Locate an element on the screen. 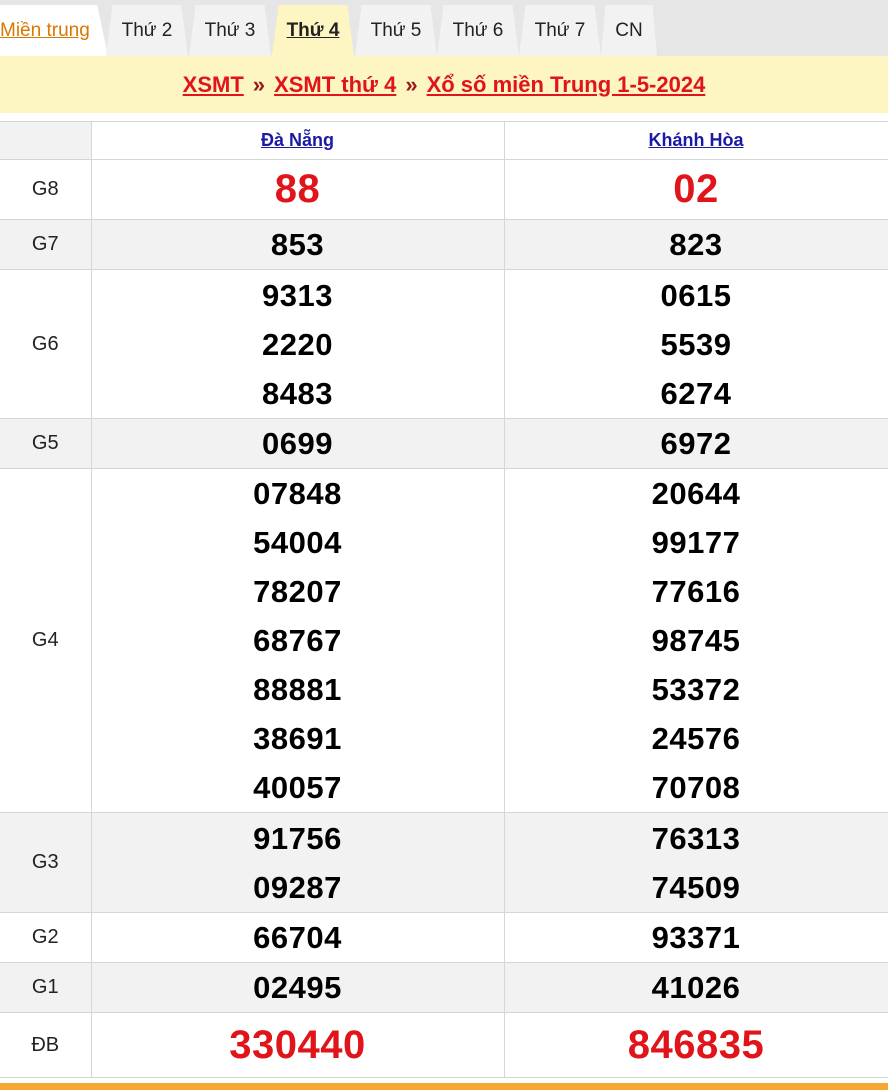 This screenshot has height=1090, width=888. tab-thu-5: Thứ 5 is located at coordinates (396, 30).